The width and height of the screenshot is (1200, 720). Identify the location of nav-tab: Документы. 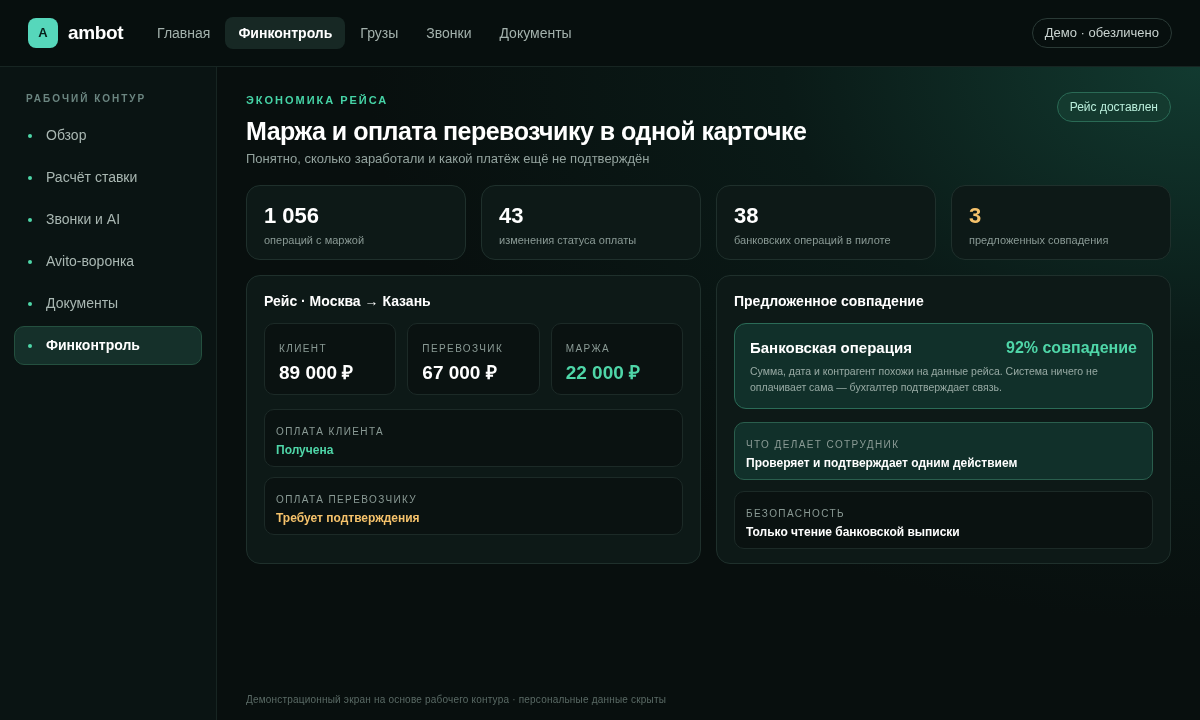
(535, 33).